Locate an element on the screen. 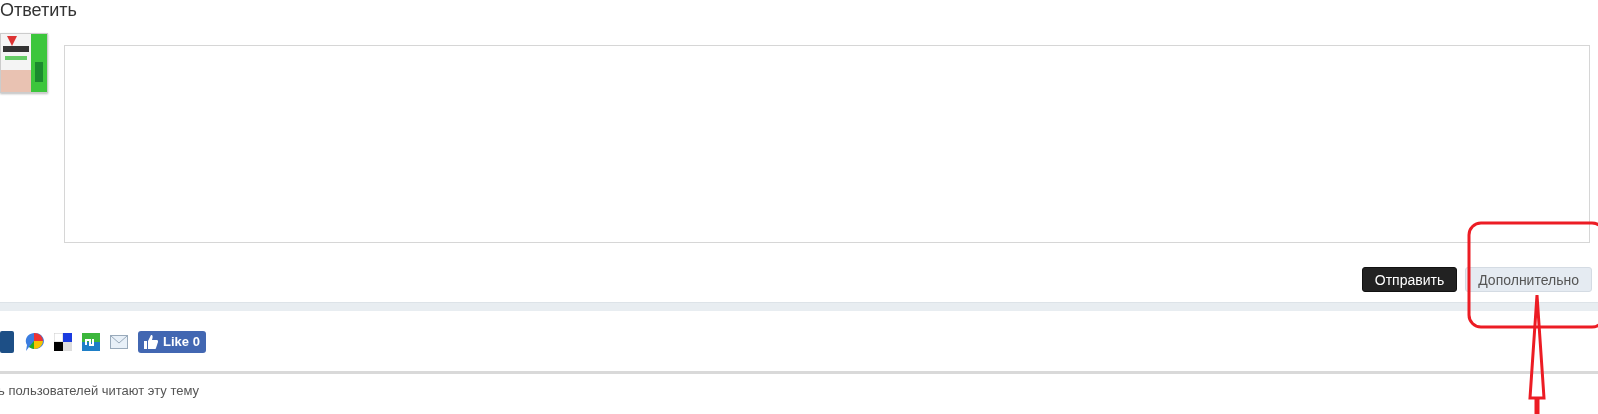  envelope-icon is located at coordinates (119, 341).